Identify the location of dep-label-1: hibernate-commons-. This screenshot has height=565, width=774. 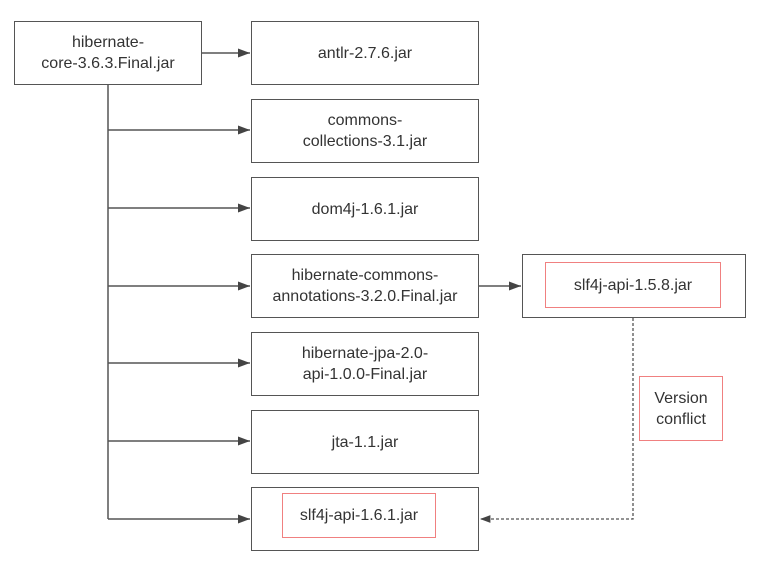
(365, 275).